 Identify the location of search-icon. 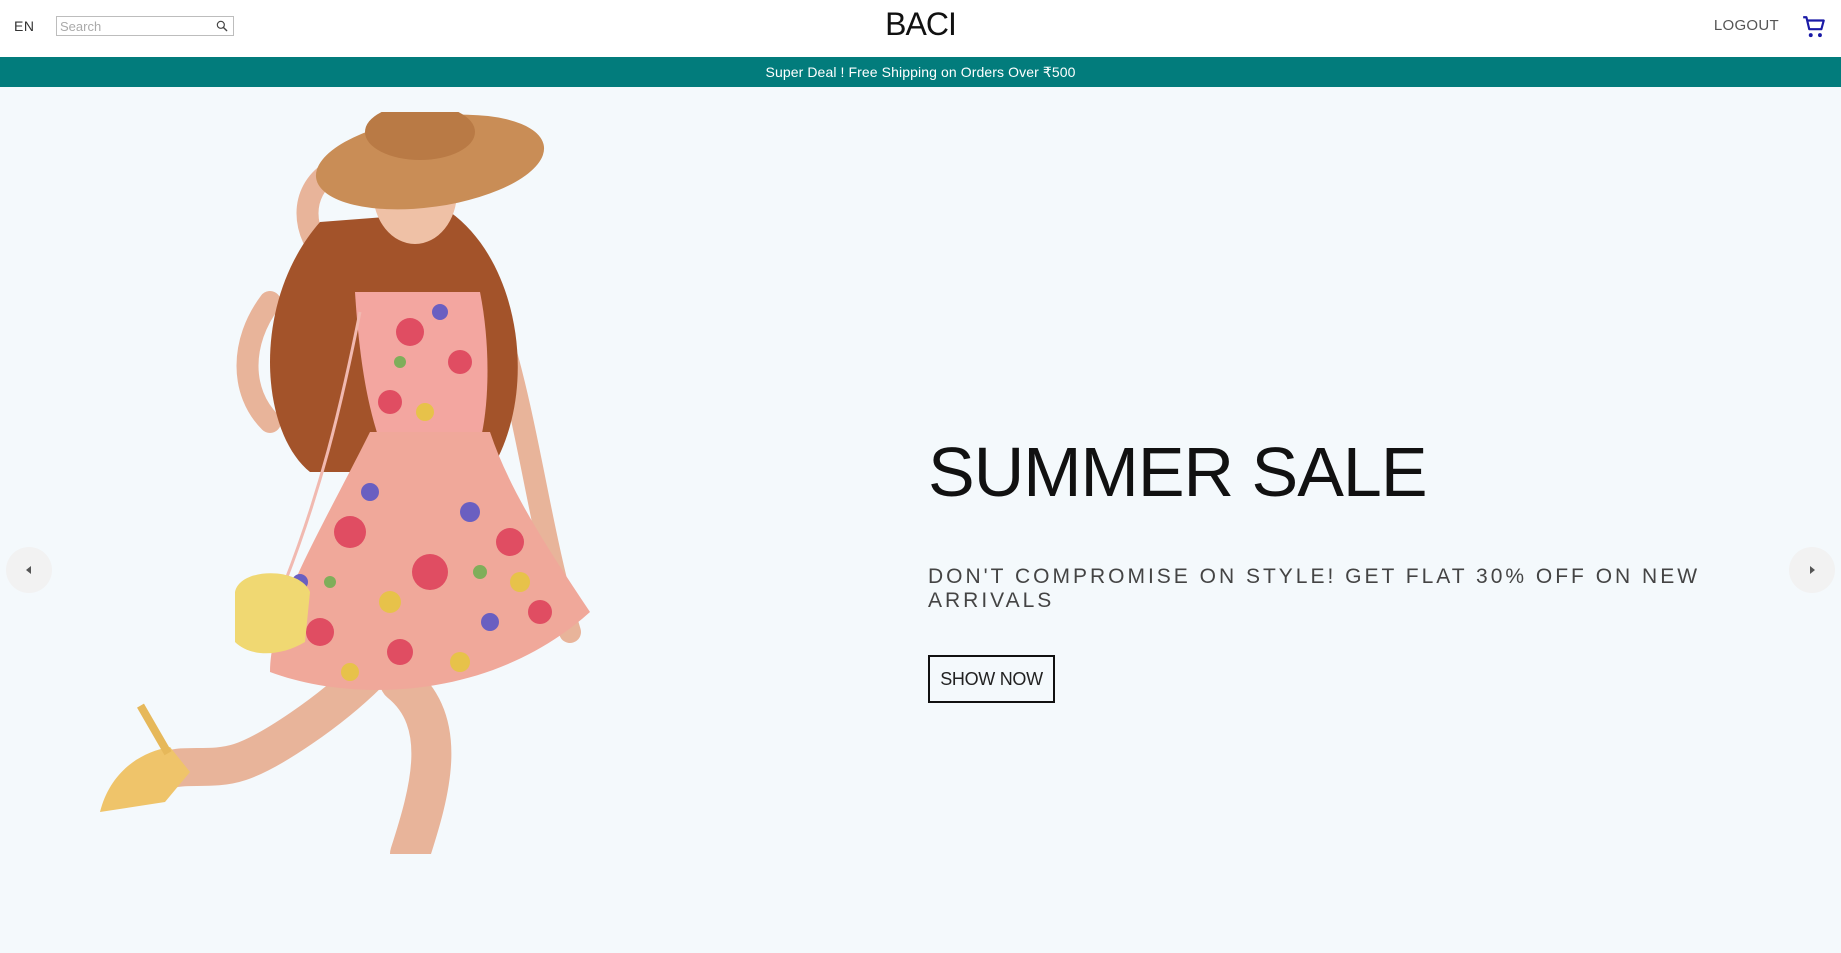
(222, 26).